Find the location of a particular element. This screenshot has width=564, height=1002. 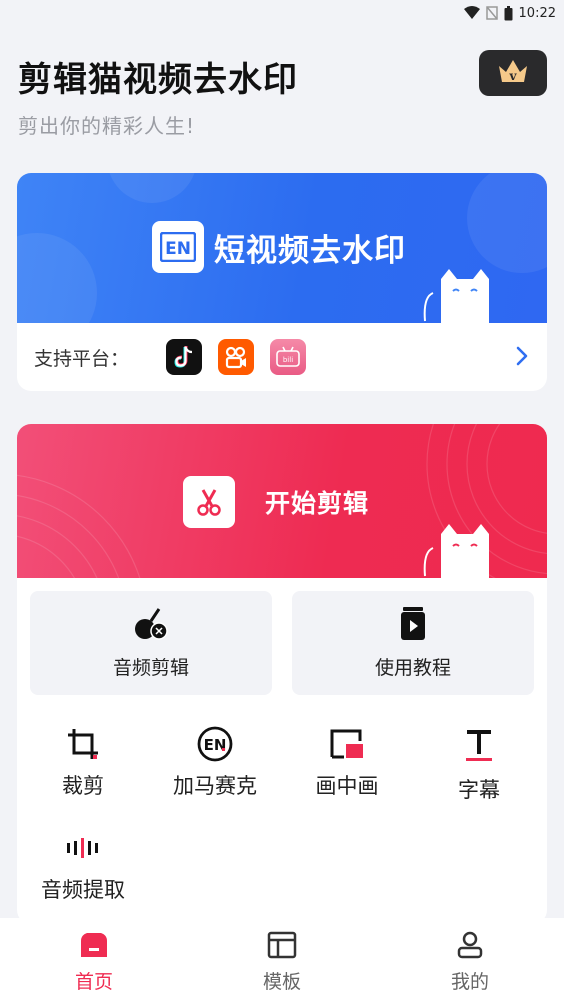

wifi-icon is located at coordinates (471, 13).